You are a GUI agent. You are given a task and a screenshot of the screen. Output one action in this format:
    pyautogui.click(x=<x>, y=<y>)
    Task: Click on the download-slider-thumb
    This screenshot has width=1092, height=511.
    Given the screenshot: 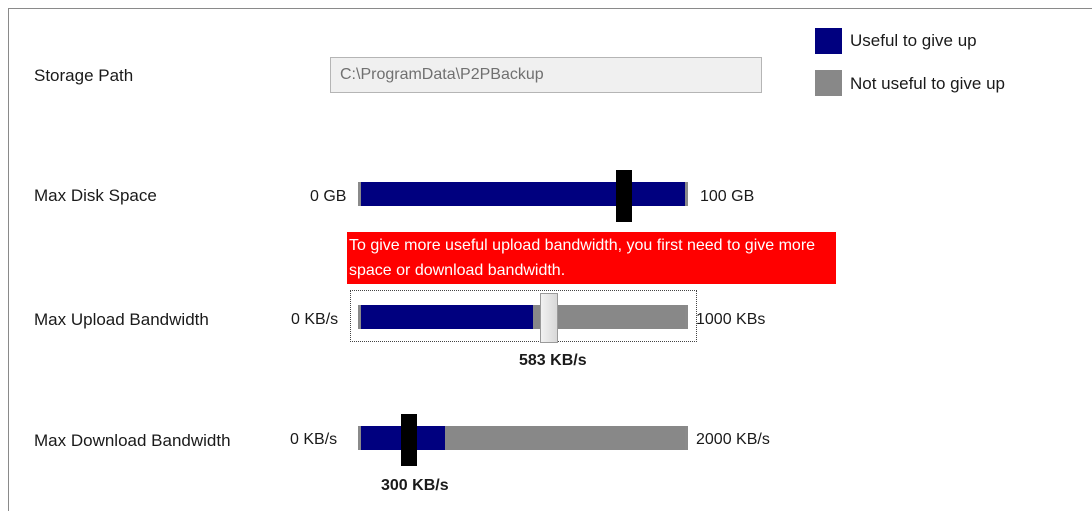 What is the action you would take?
    pyautogui.click(x=409, y=440)
    